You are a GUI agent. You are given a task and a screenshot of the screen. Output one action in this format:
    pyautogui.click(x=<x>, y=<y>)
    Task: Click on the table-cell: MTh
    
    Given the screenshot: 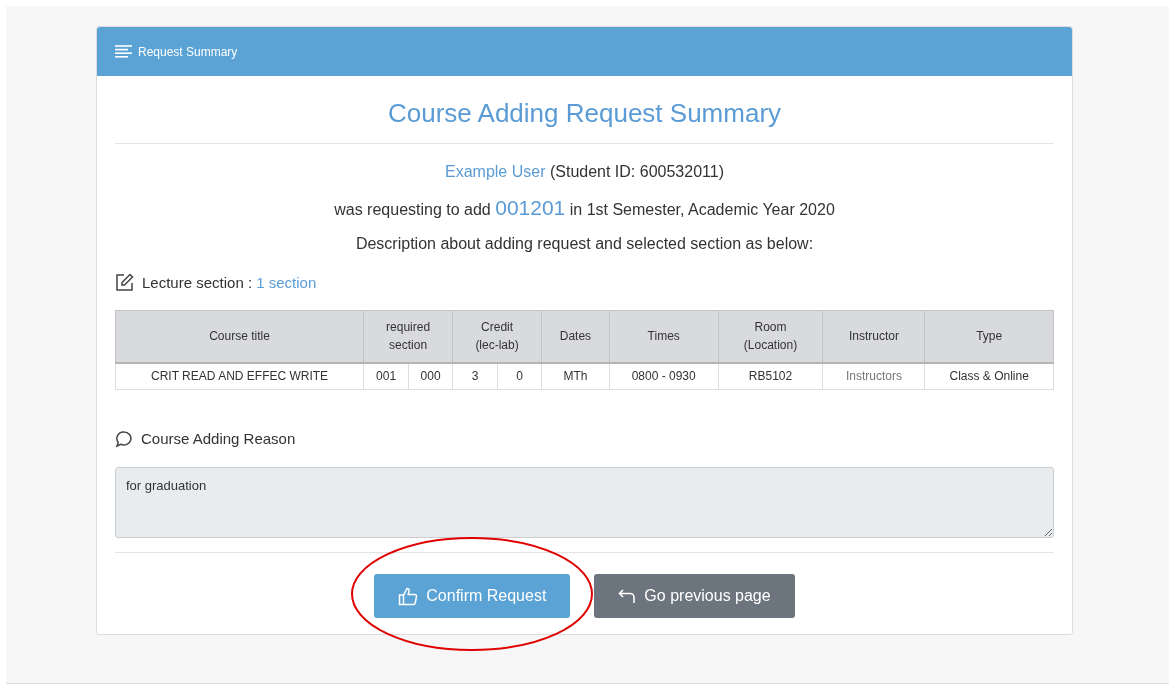 What is the action you would take?
    pyautogui.click(x=575, y=376)
    